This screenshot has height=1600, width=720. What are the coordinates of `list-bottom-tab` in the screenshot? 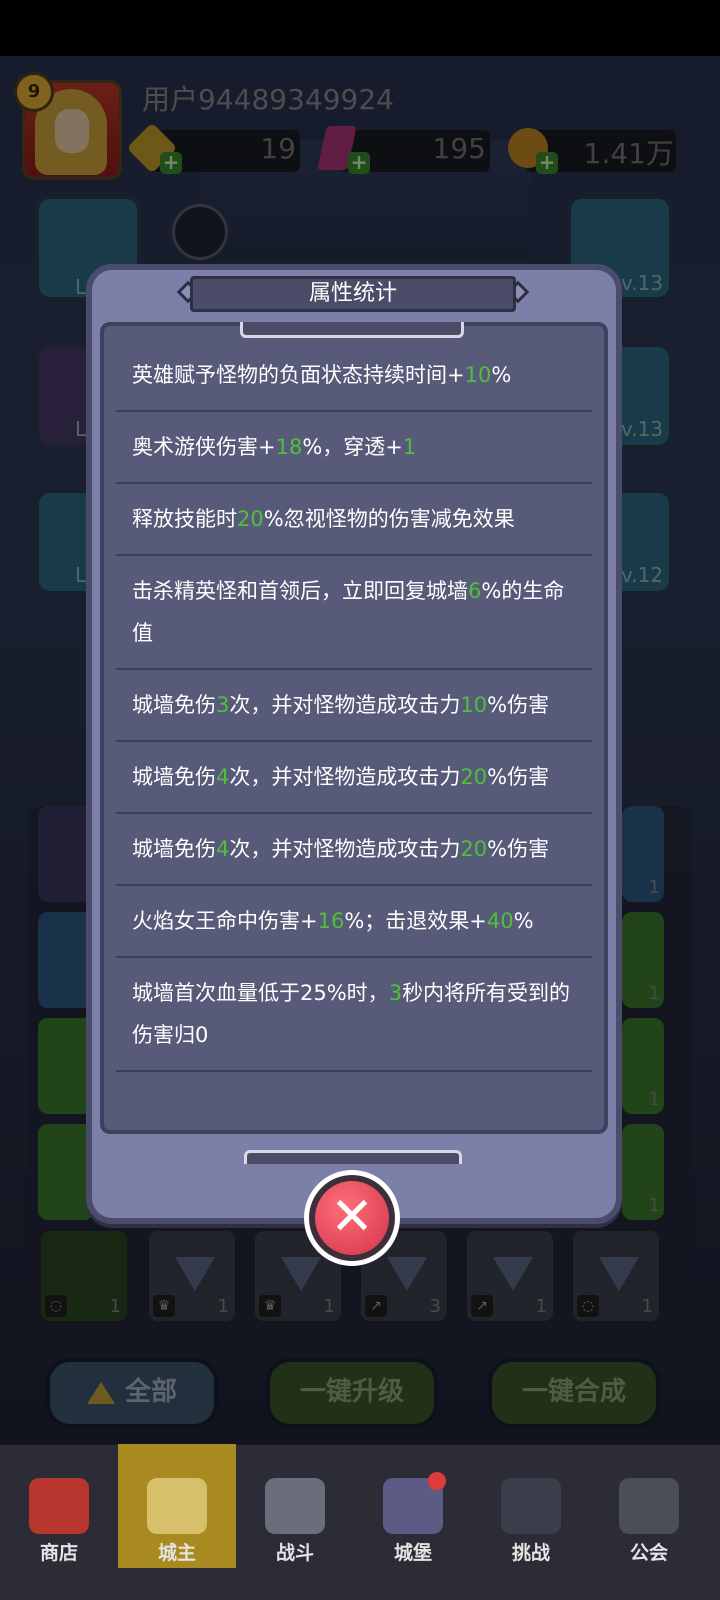 It's located at (353, 1157).